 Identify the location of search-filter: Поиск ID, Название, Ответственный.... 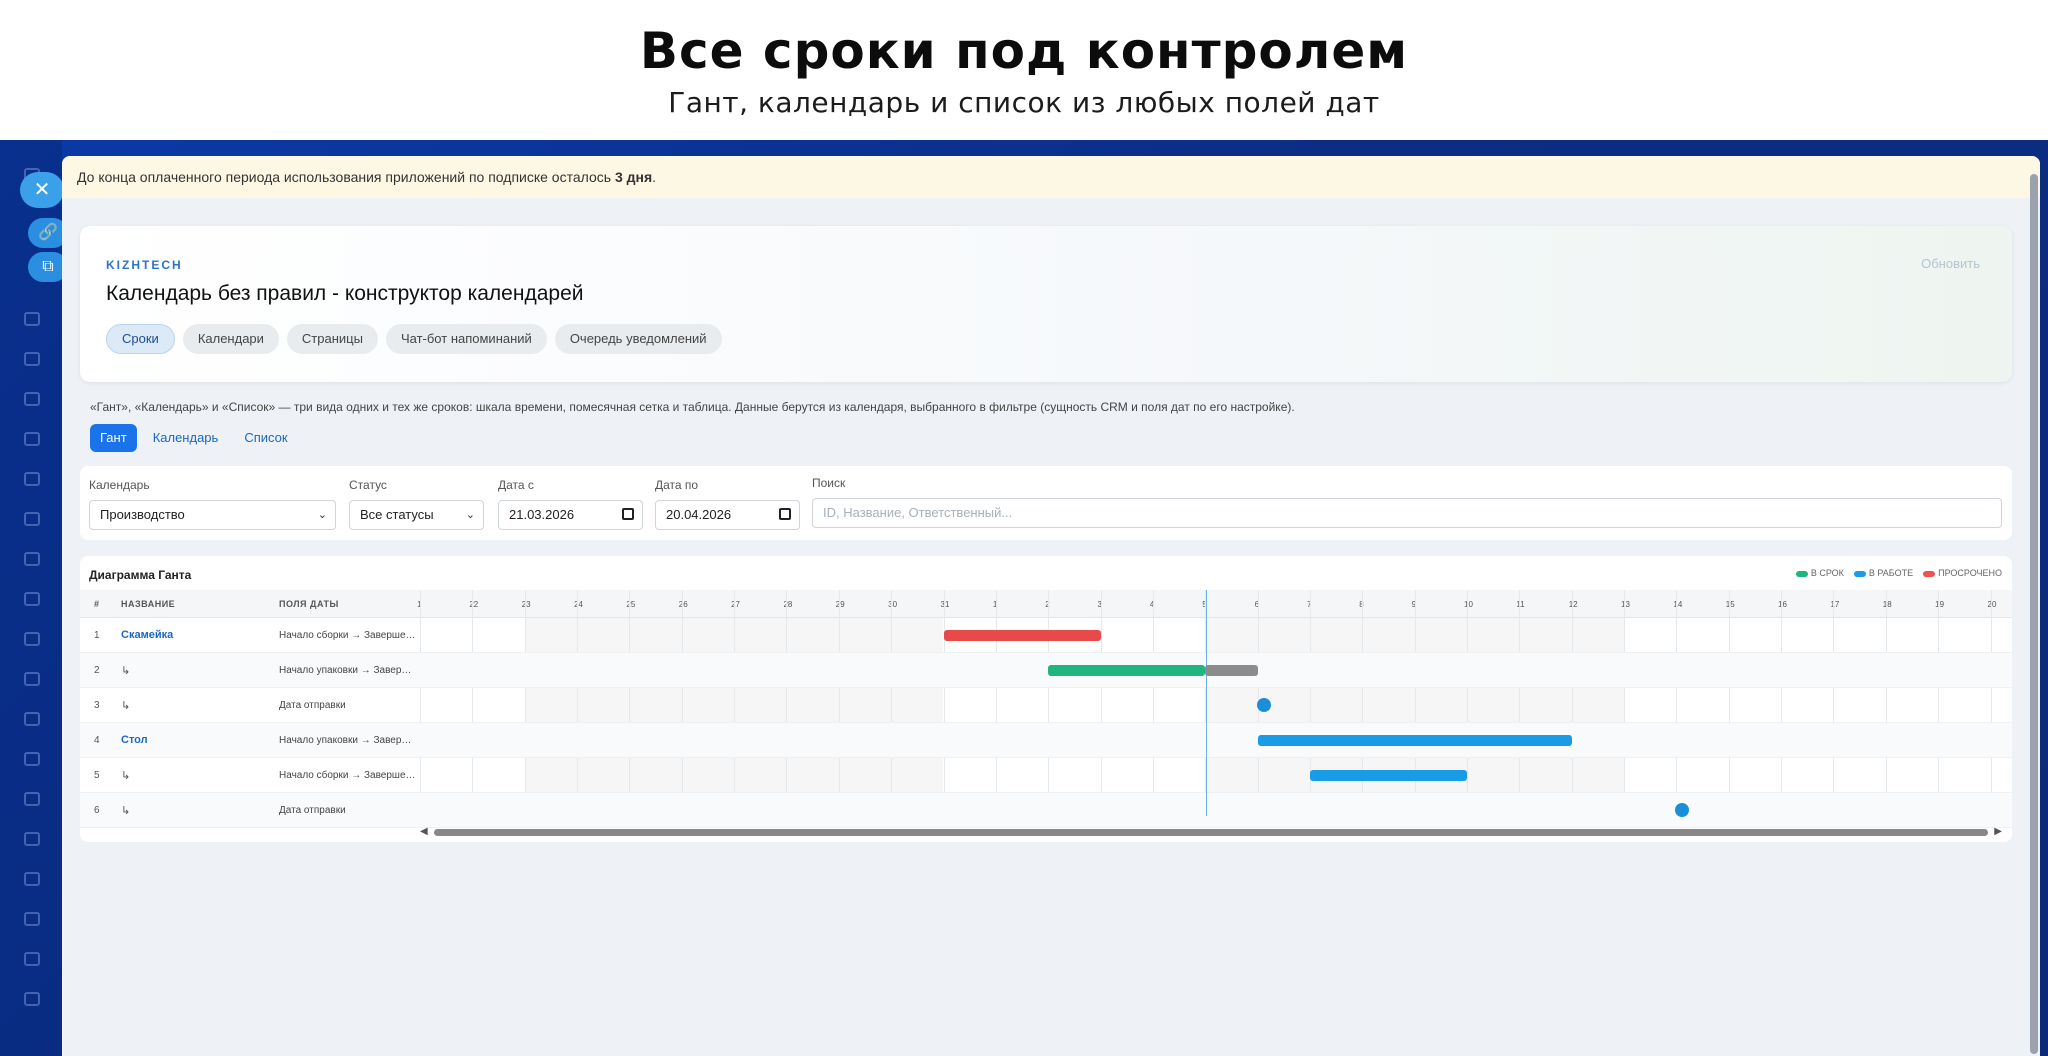
(1407, 502).